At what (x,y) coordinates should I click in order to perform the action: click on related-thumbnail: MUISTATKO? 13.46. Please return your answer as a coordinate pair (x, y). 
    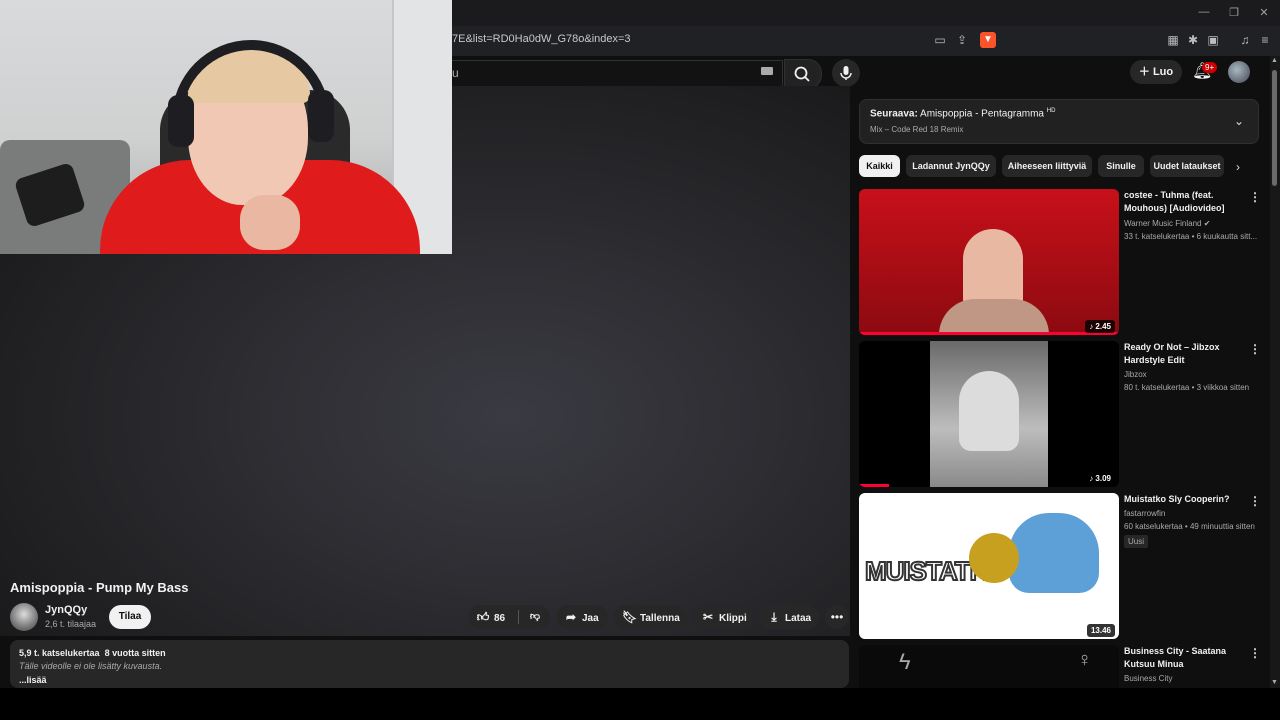
    Looking at the image, I should click on (989, 566).